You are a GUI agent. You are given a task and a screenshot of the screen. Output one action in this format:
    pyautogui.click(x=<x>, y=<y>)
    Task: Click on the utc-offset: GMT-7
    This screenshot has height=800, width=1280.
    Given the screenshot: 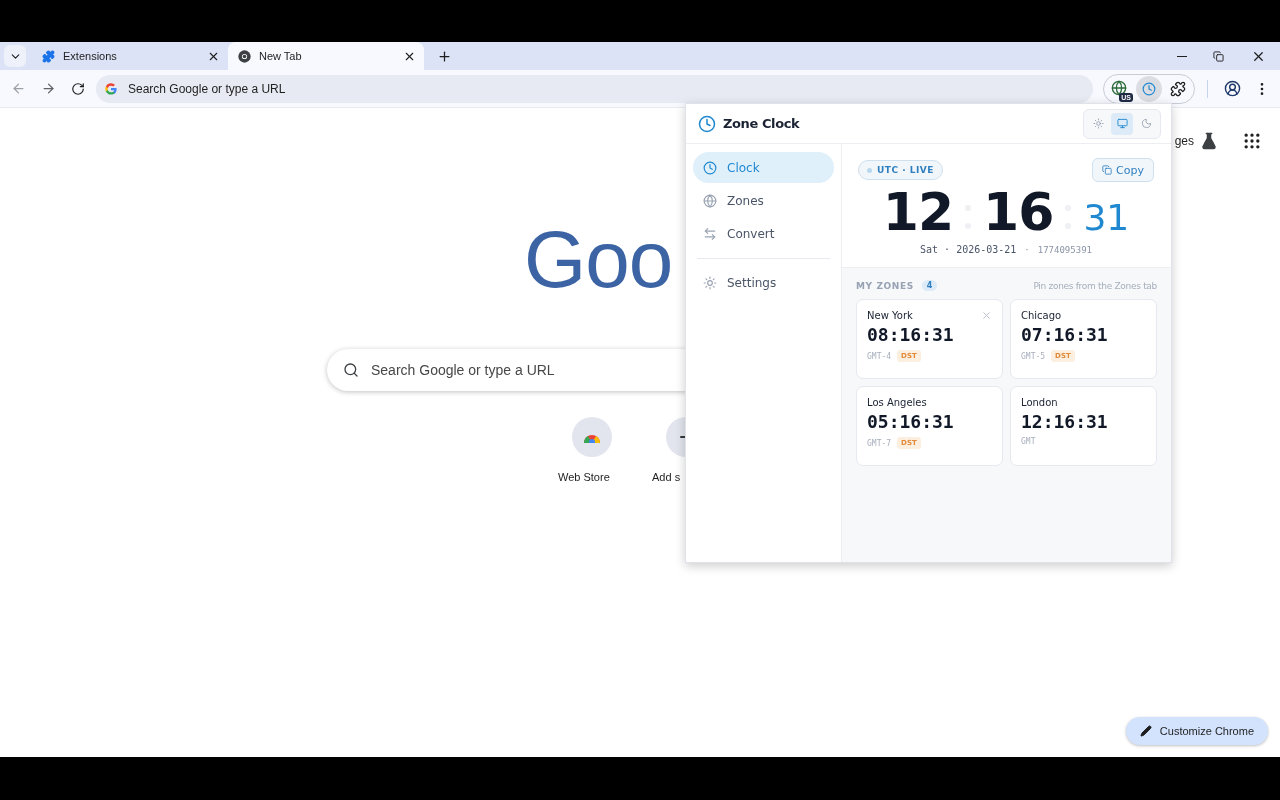 What is the action you would take?
    pyautogui.click(x=879, y=443)
    